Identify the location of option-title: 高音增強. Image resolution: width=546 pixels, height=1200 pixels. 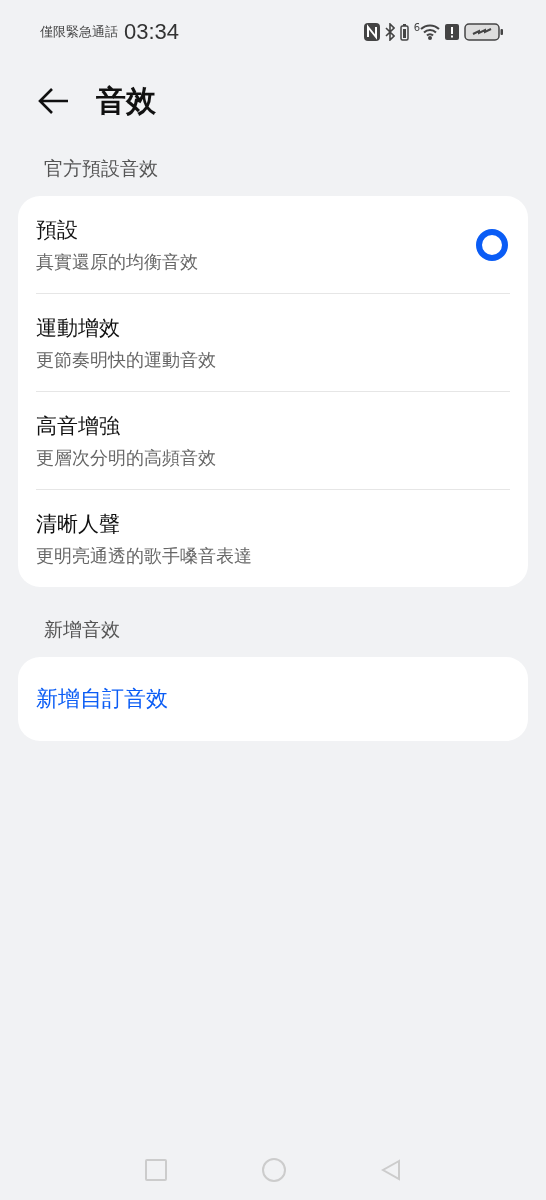
(78, 426).